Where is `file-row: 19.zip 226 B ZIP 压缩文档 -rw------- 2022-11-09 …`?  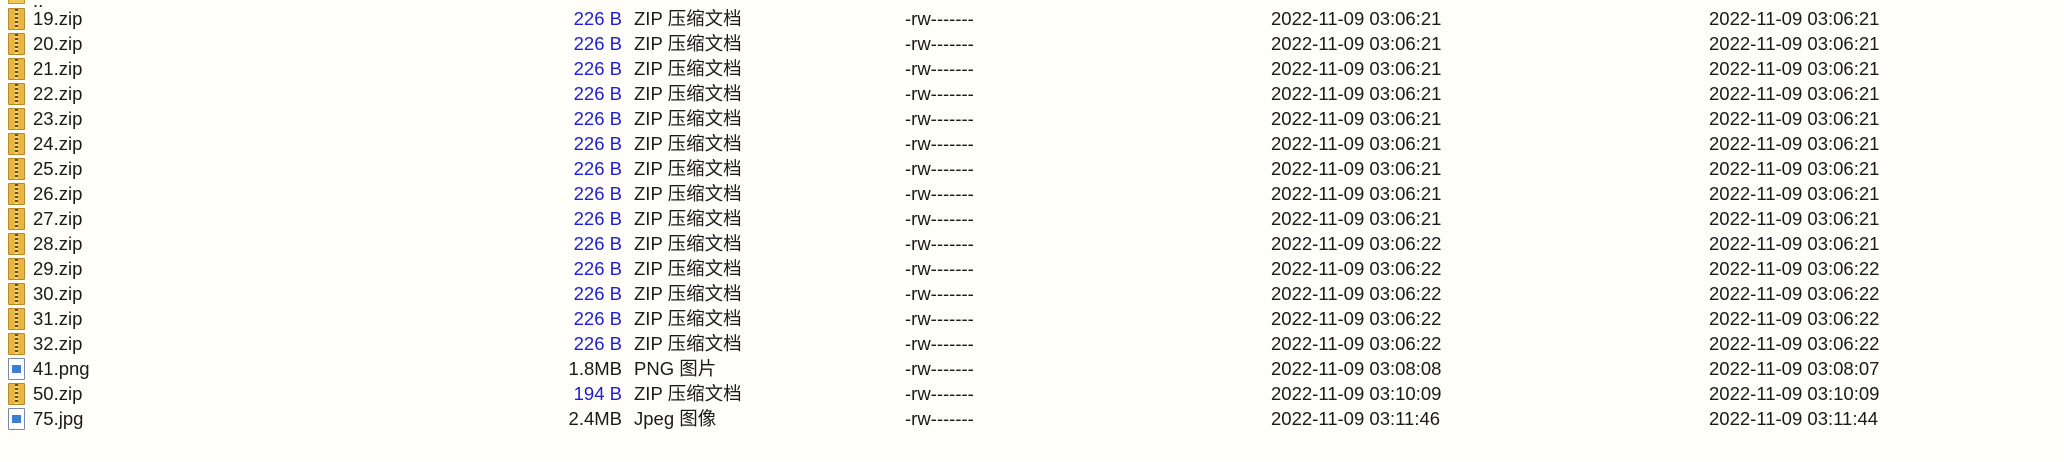 file-row: 19.zip 226 B ZIP 压缩文档 -rw------- 2022-11-09 … is located at coordinates (1032, 18).